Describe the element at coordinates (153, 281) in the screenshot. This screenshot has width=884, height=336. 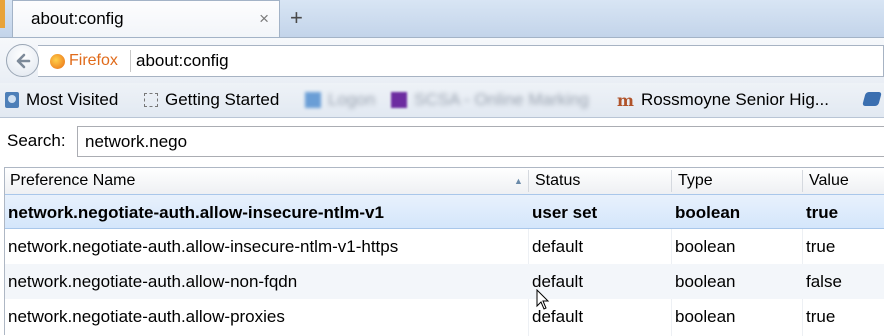
I see `pref-name: network.negotiate-auth.allow-non-fqdn` at that location.